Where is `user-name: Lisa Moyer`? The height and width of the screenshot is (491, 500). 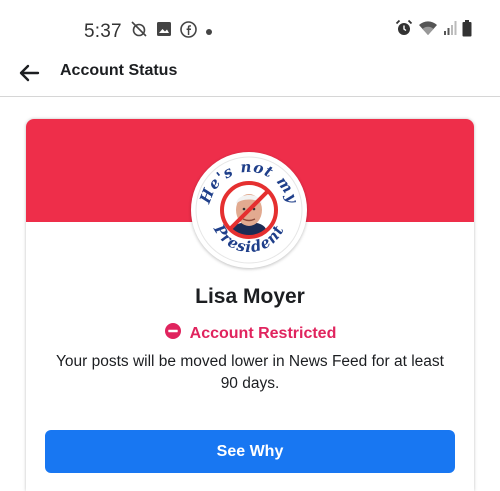
user-name: Lisa Moyer is located at coordinates (250, 296).